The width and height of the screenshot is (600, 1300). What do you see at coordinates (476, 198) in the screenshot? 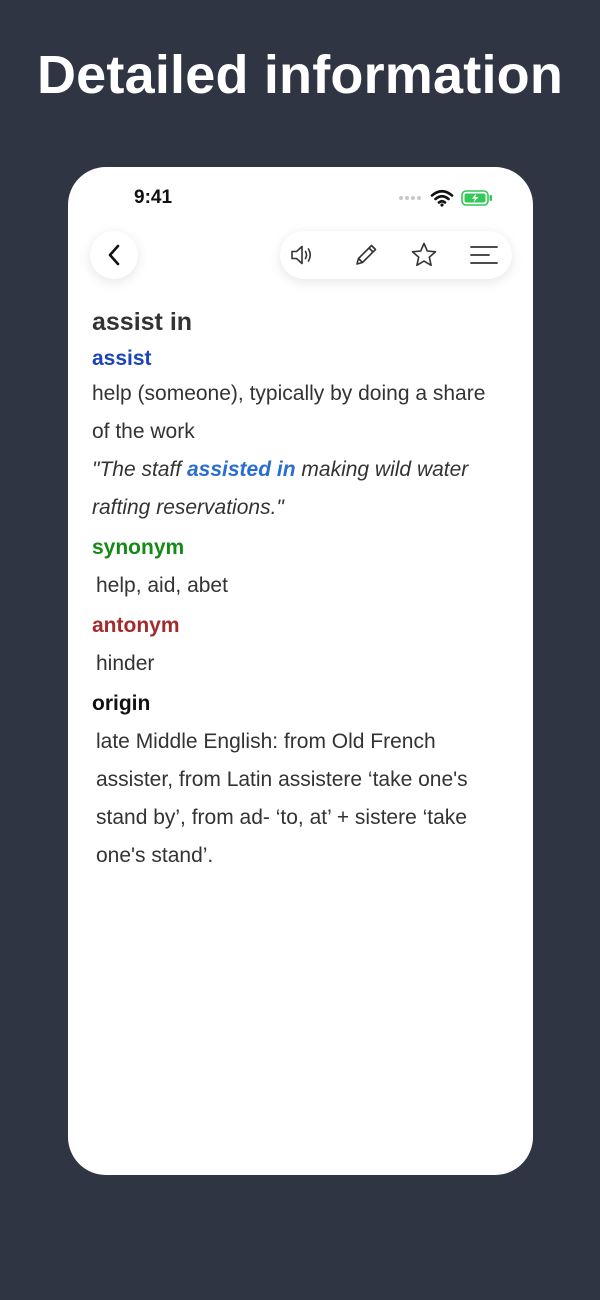
I see `battery-icon` at bounding box center [476, 198].